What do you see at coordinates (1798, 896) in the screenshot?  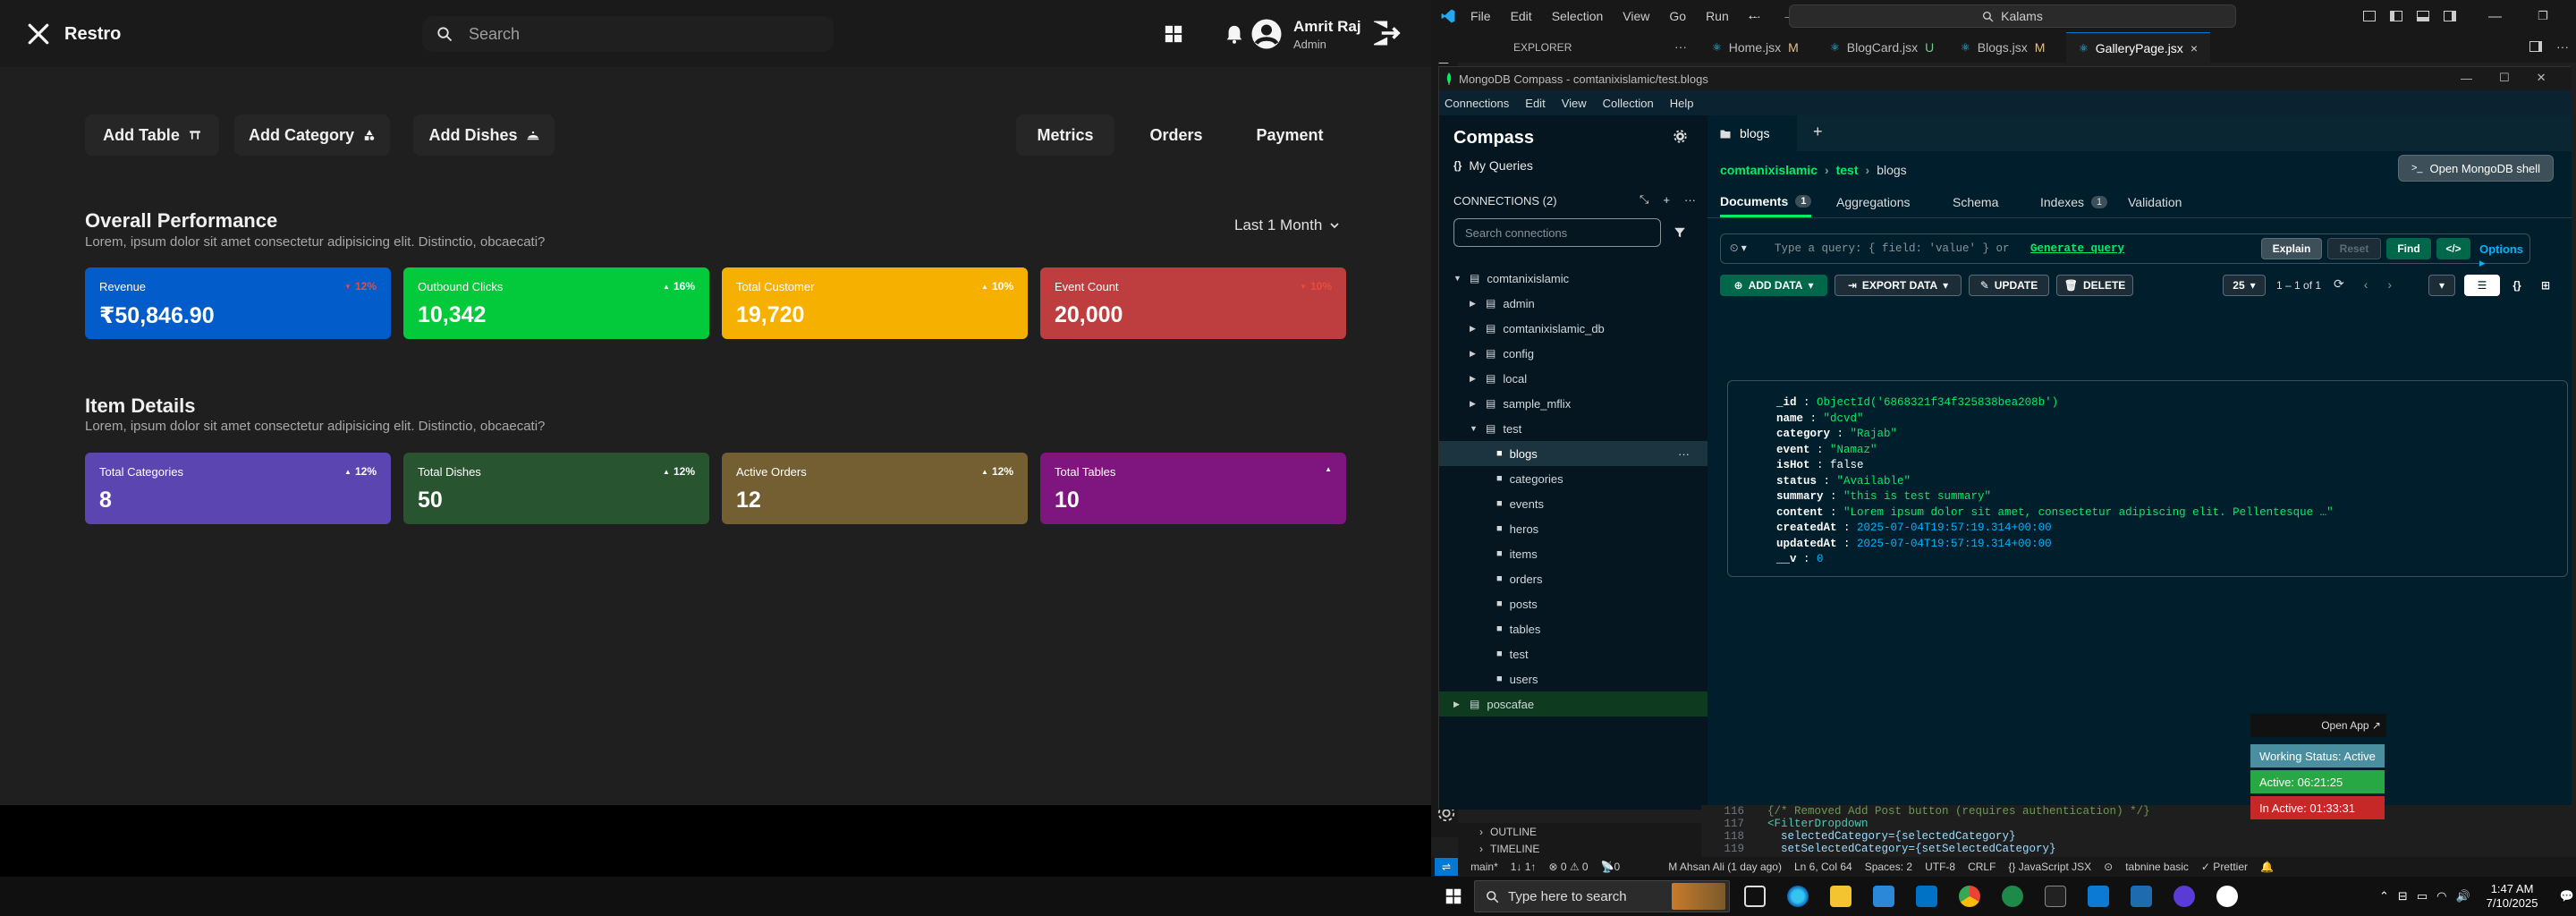 I see `edge-browser-icon` at bounding box center [1798, 896].